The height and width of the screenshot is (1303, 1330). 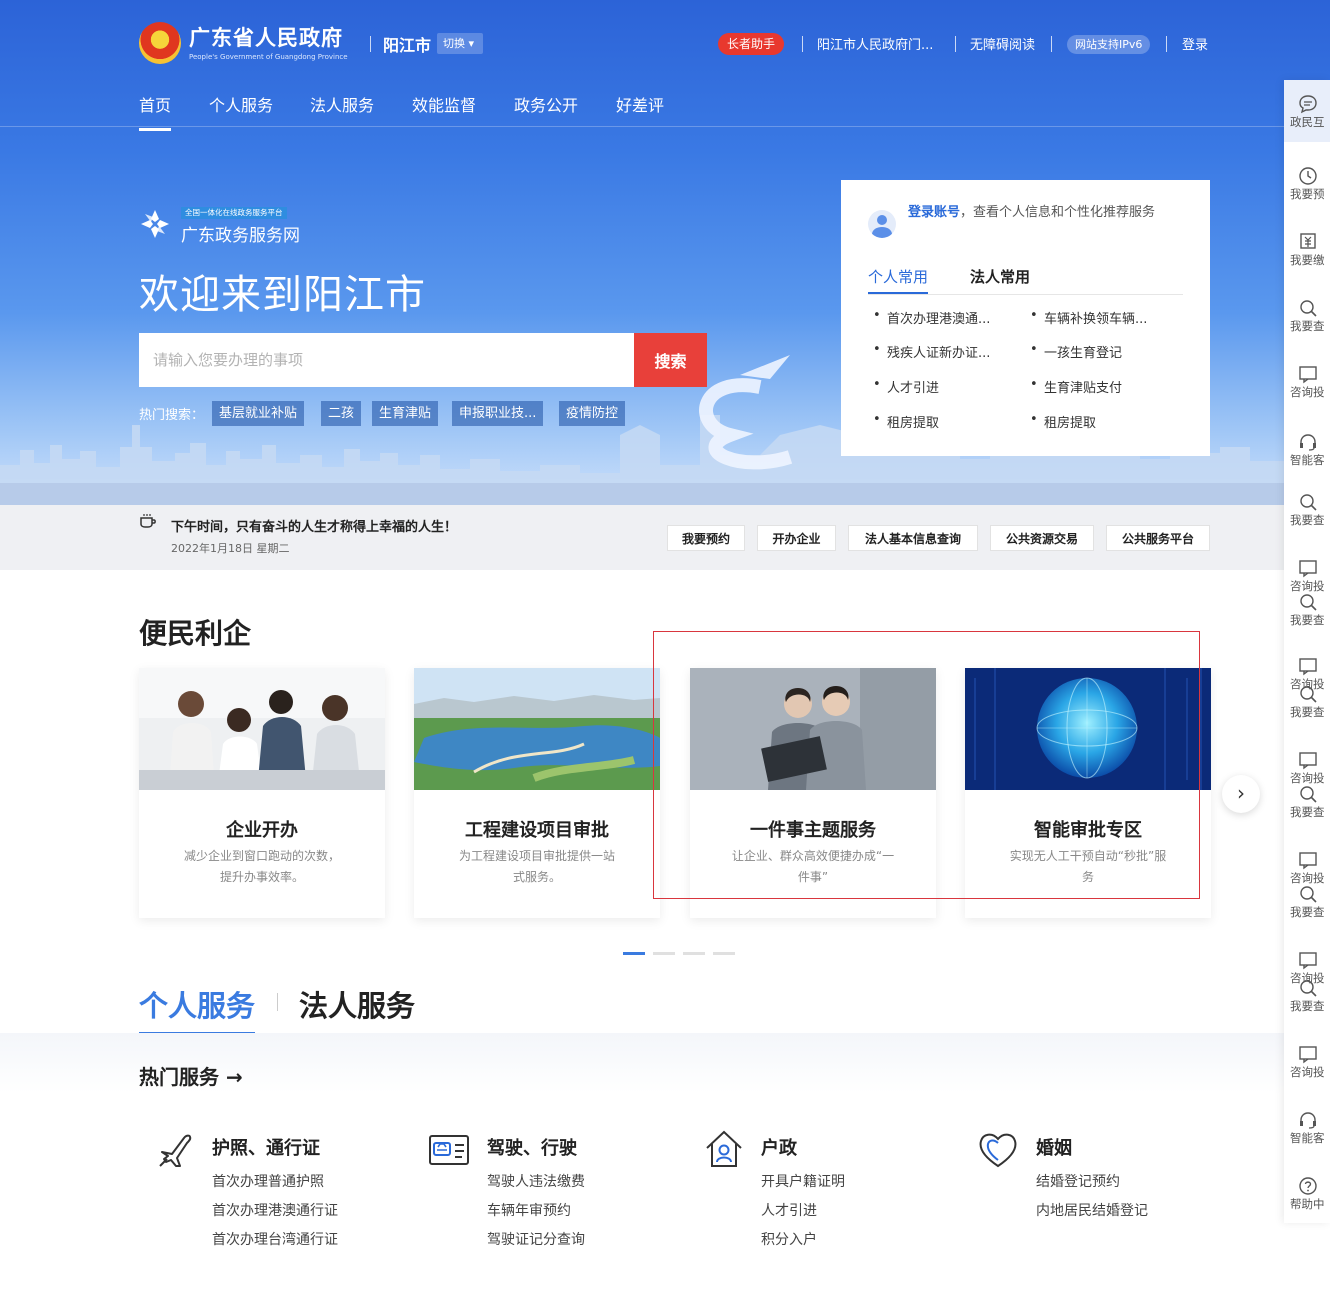 I want to click on login-account-link: 登录账号, so click(x=934, y=212).